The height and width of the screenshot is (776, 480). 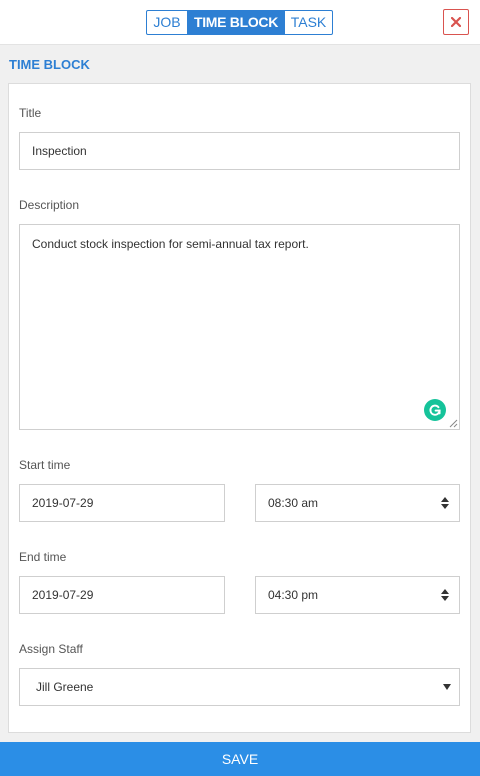 What do you see at coordinates (43, 557) in the screenshot?
I see `end-time-label: End time` at bounding box center [43, 557].